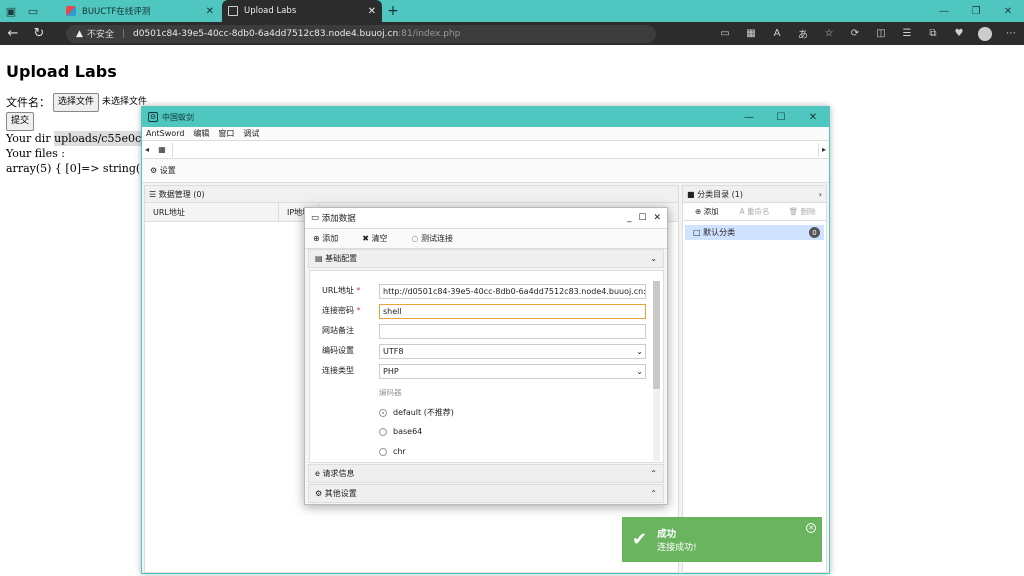 Image resolution: width=1024 pixels, height=576 pixels. What do you see at coordinates (416, 412) in the screenshot?
I see `encoder-radio-default: default (不推荐)` at bounding box center [416, 412].